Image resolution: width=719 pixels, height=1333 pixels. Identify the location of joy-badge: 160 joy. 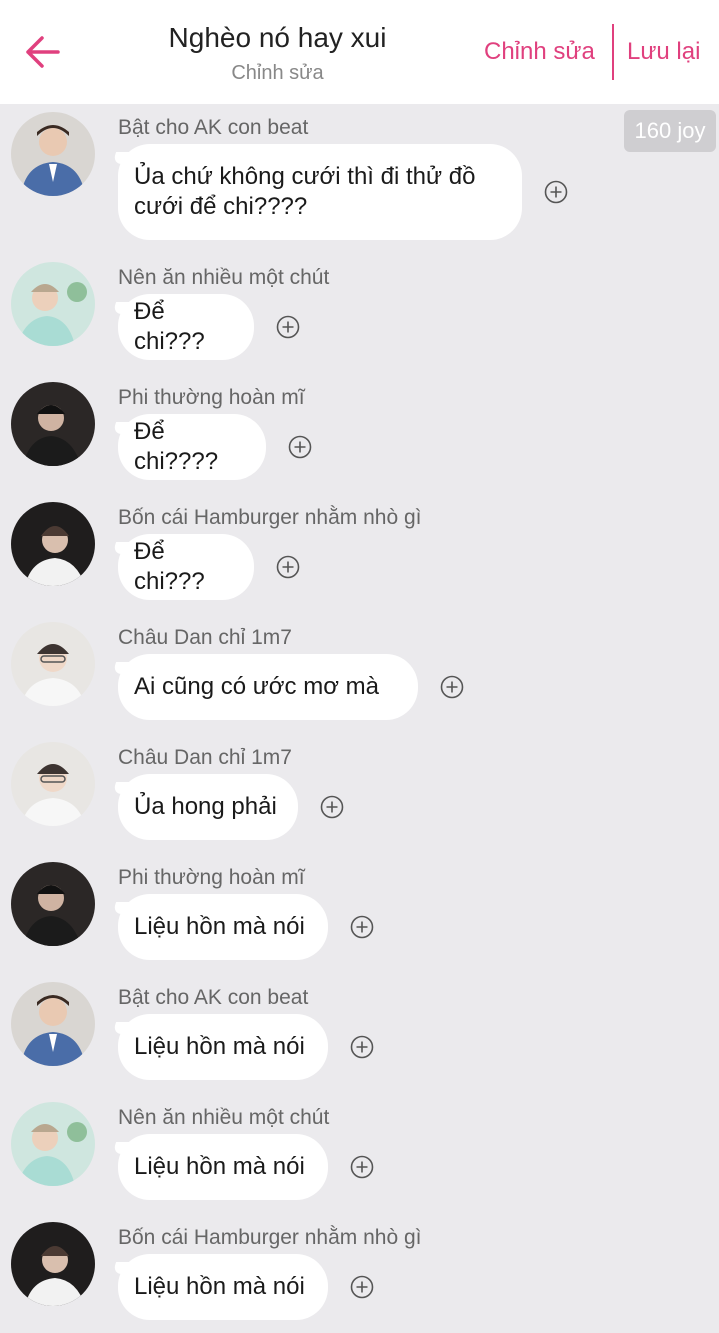
(670, 131).